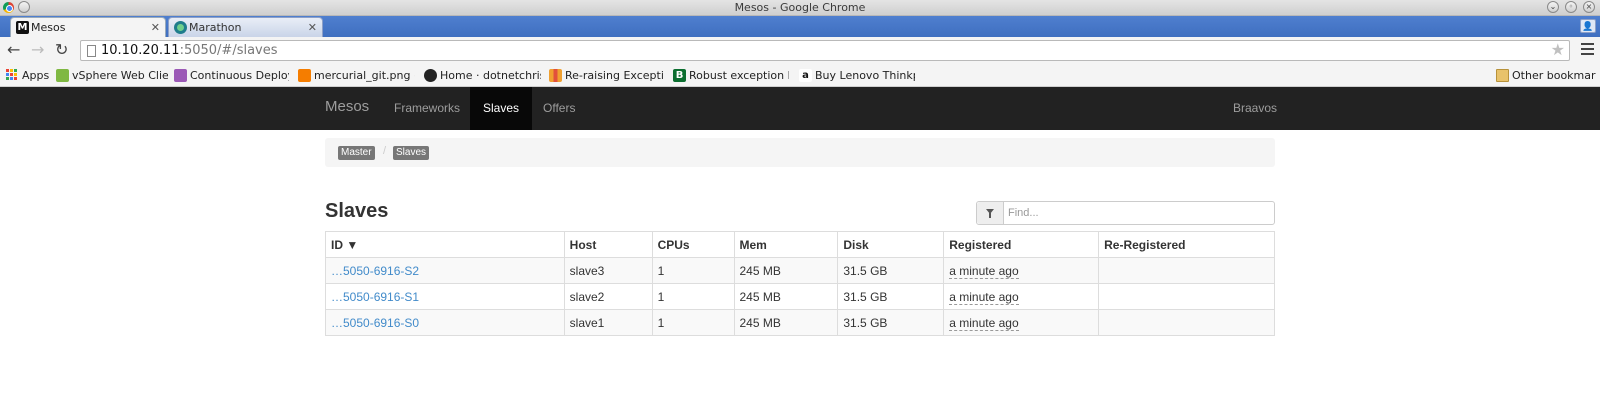  I want to click on b-icon: B, so click(679, 75).